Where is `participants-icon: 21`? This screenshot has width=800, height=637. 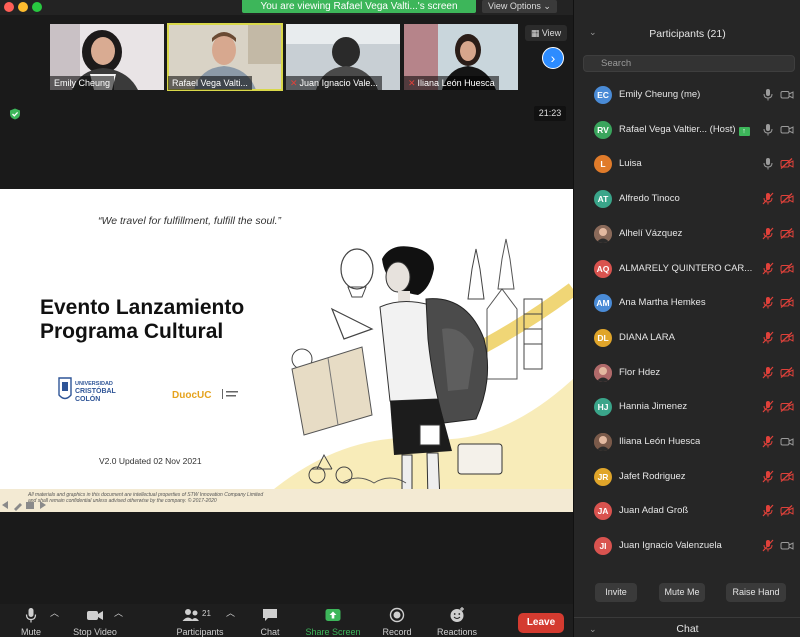
participants-icon: 21 is located at coordinates (196, 615).